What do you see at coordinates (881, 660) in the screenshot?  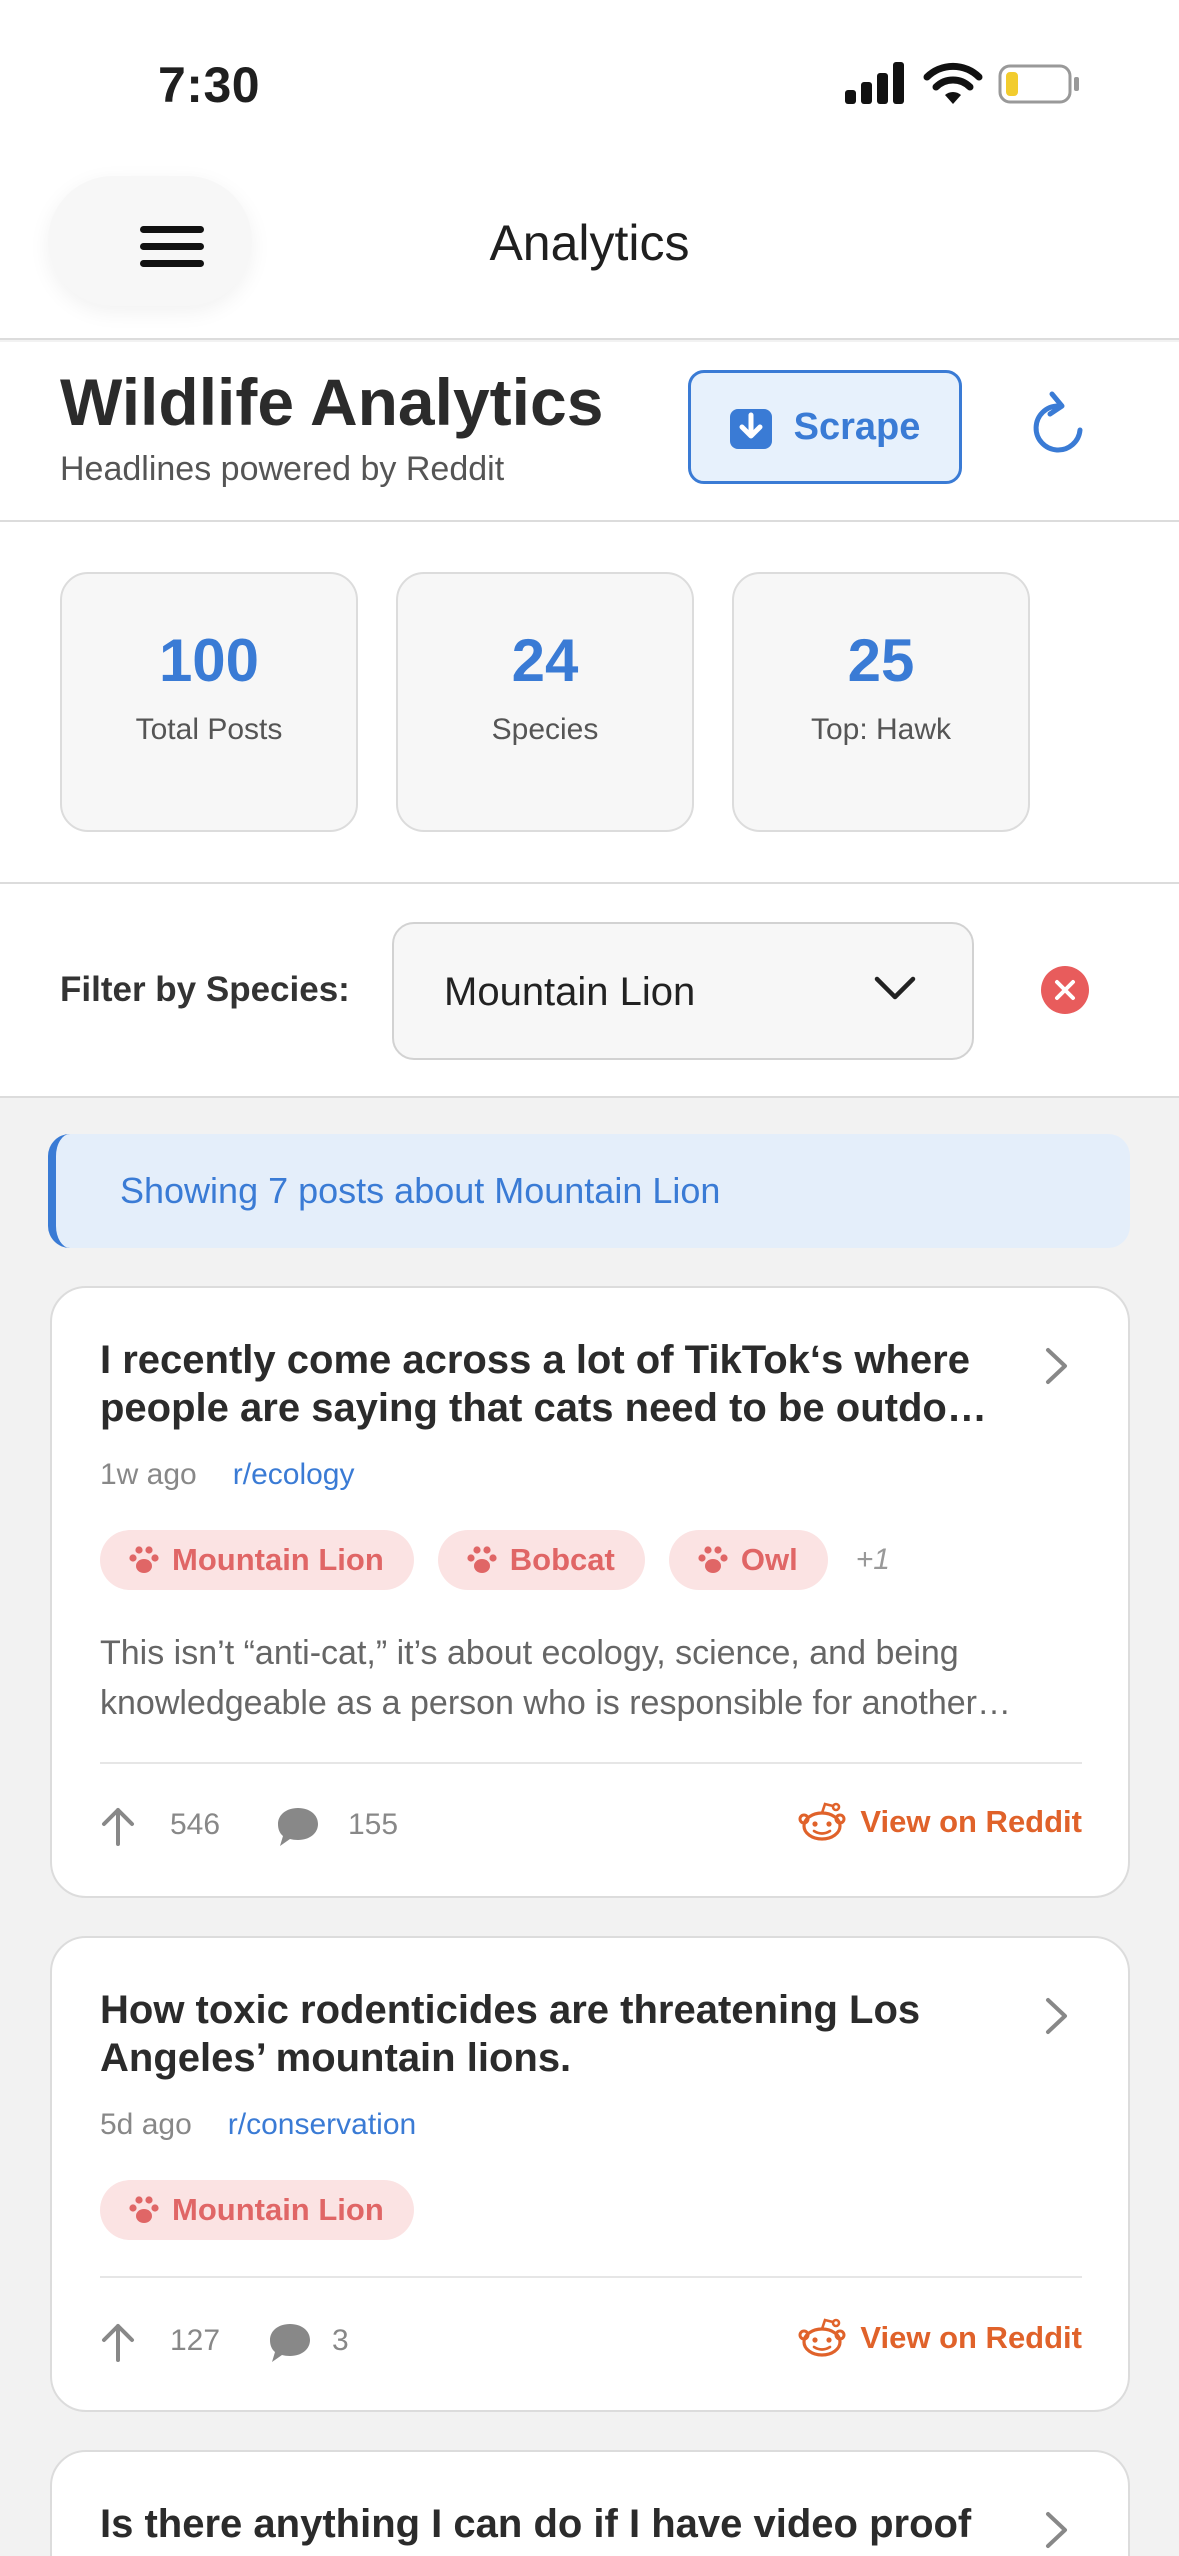 I see `stat-value: 25` at bounding box center [881, 660].